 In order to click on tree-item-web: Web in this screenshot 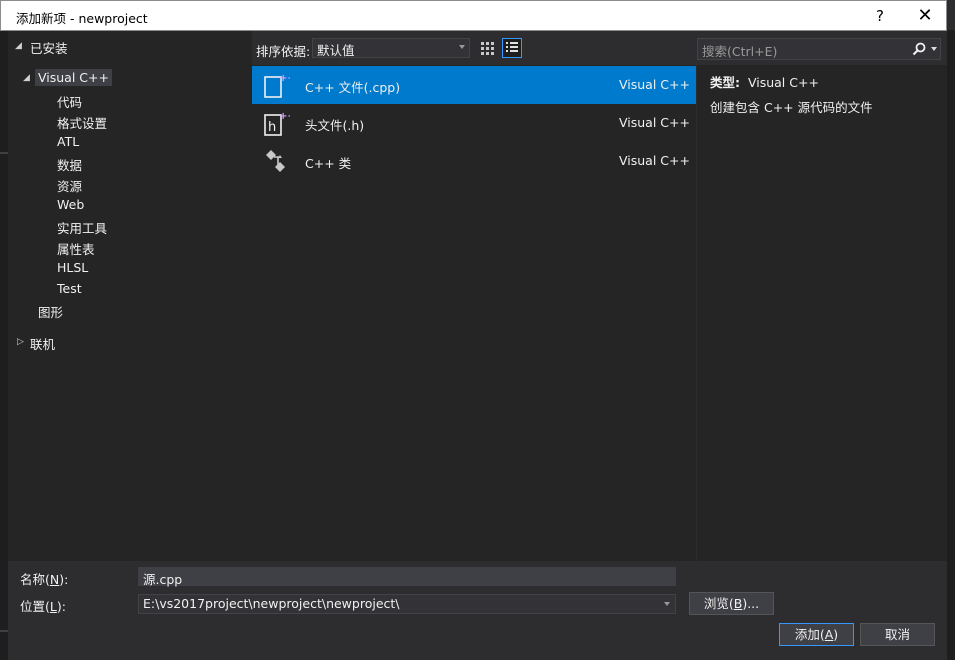, I will do `click(70, 204)`.